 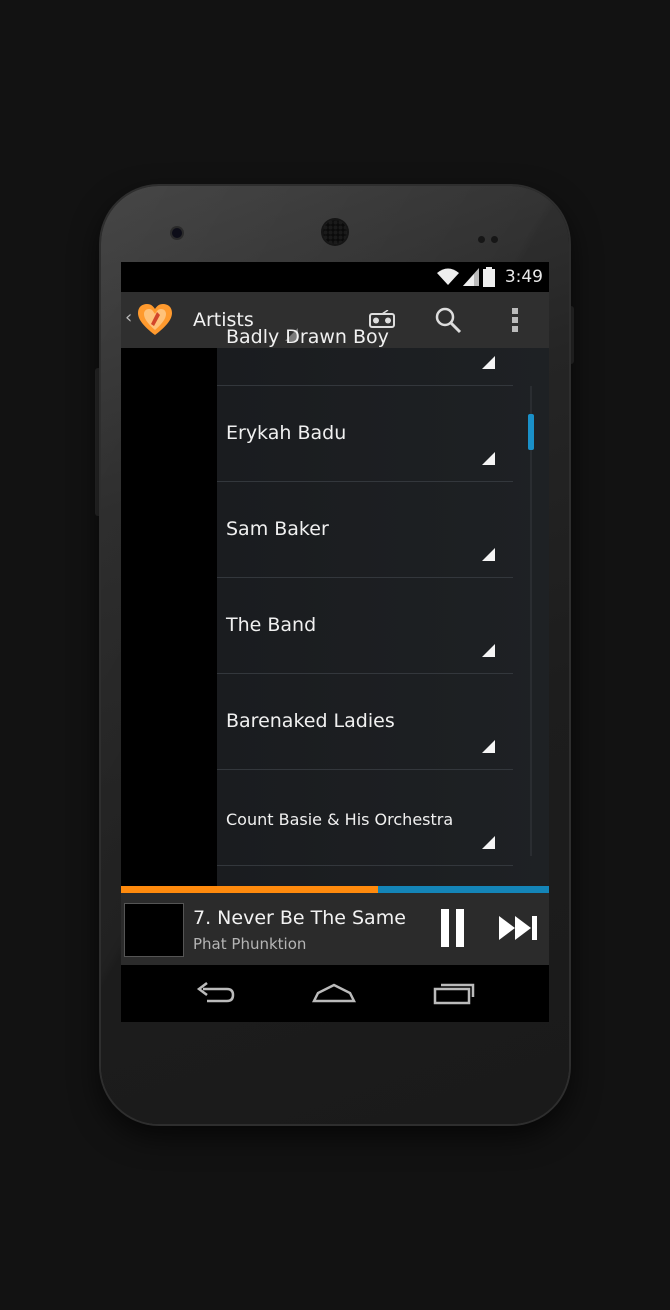 I want to click on list-item: Barenaked Ladies, so click(x=365, y=722).